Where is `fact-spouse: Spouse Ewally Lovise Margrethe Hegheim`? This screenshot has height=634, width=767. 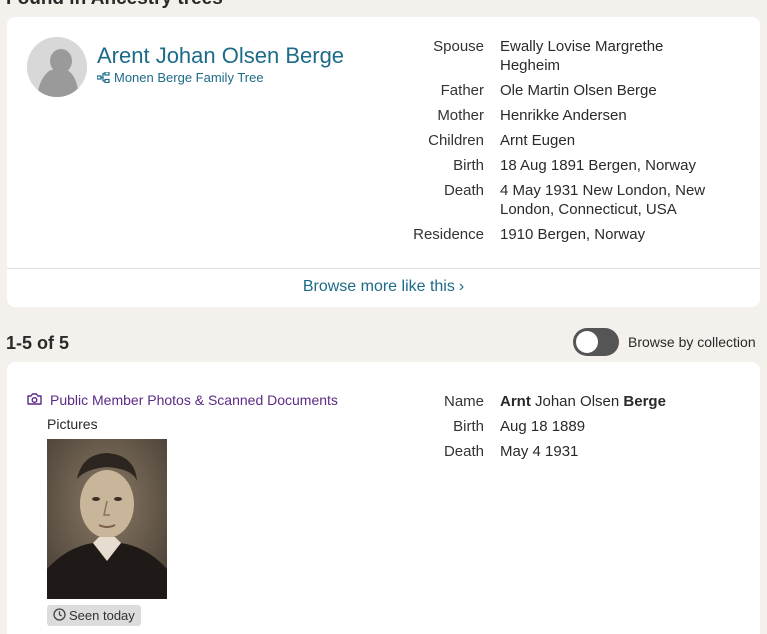
fact-spouse: Spouse Ewally Lovise Margrethe Hegheim is located at coordinates (567, 56).